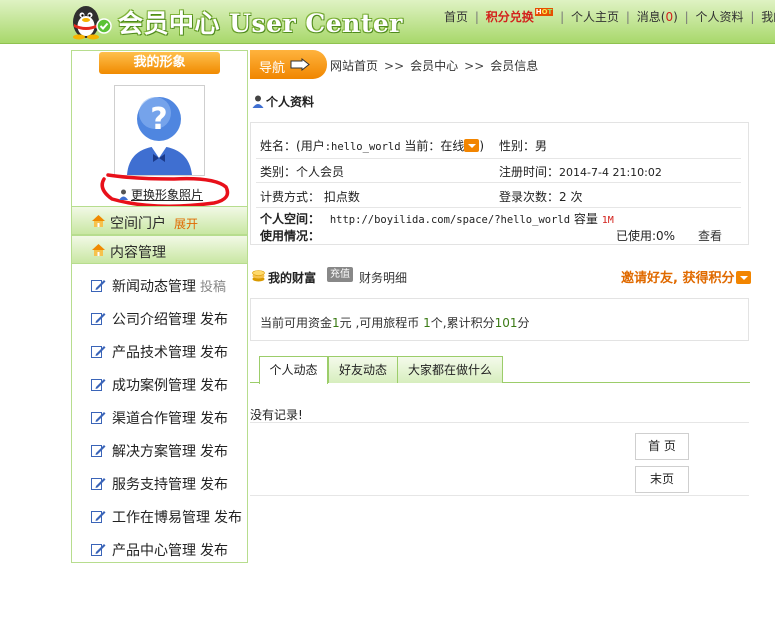 The width and height of the screenshot is (775, 620). Describe the element at coordinates (276, 415) in the screenshot. I see `empty-message: 没有记录!` at that location.